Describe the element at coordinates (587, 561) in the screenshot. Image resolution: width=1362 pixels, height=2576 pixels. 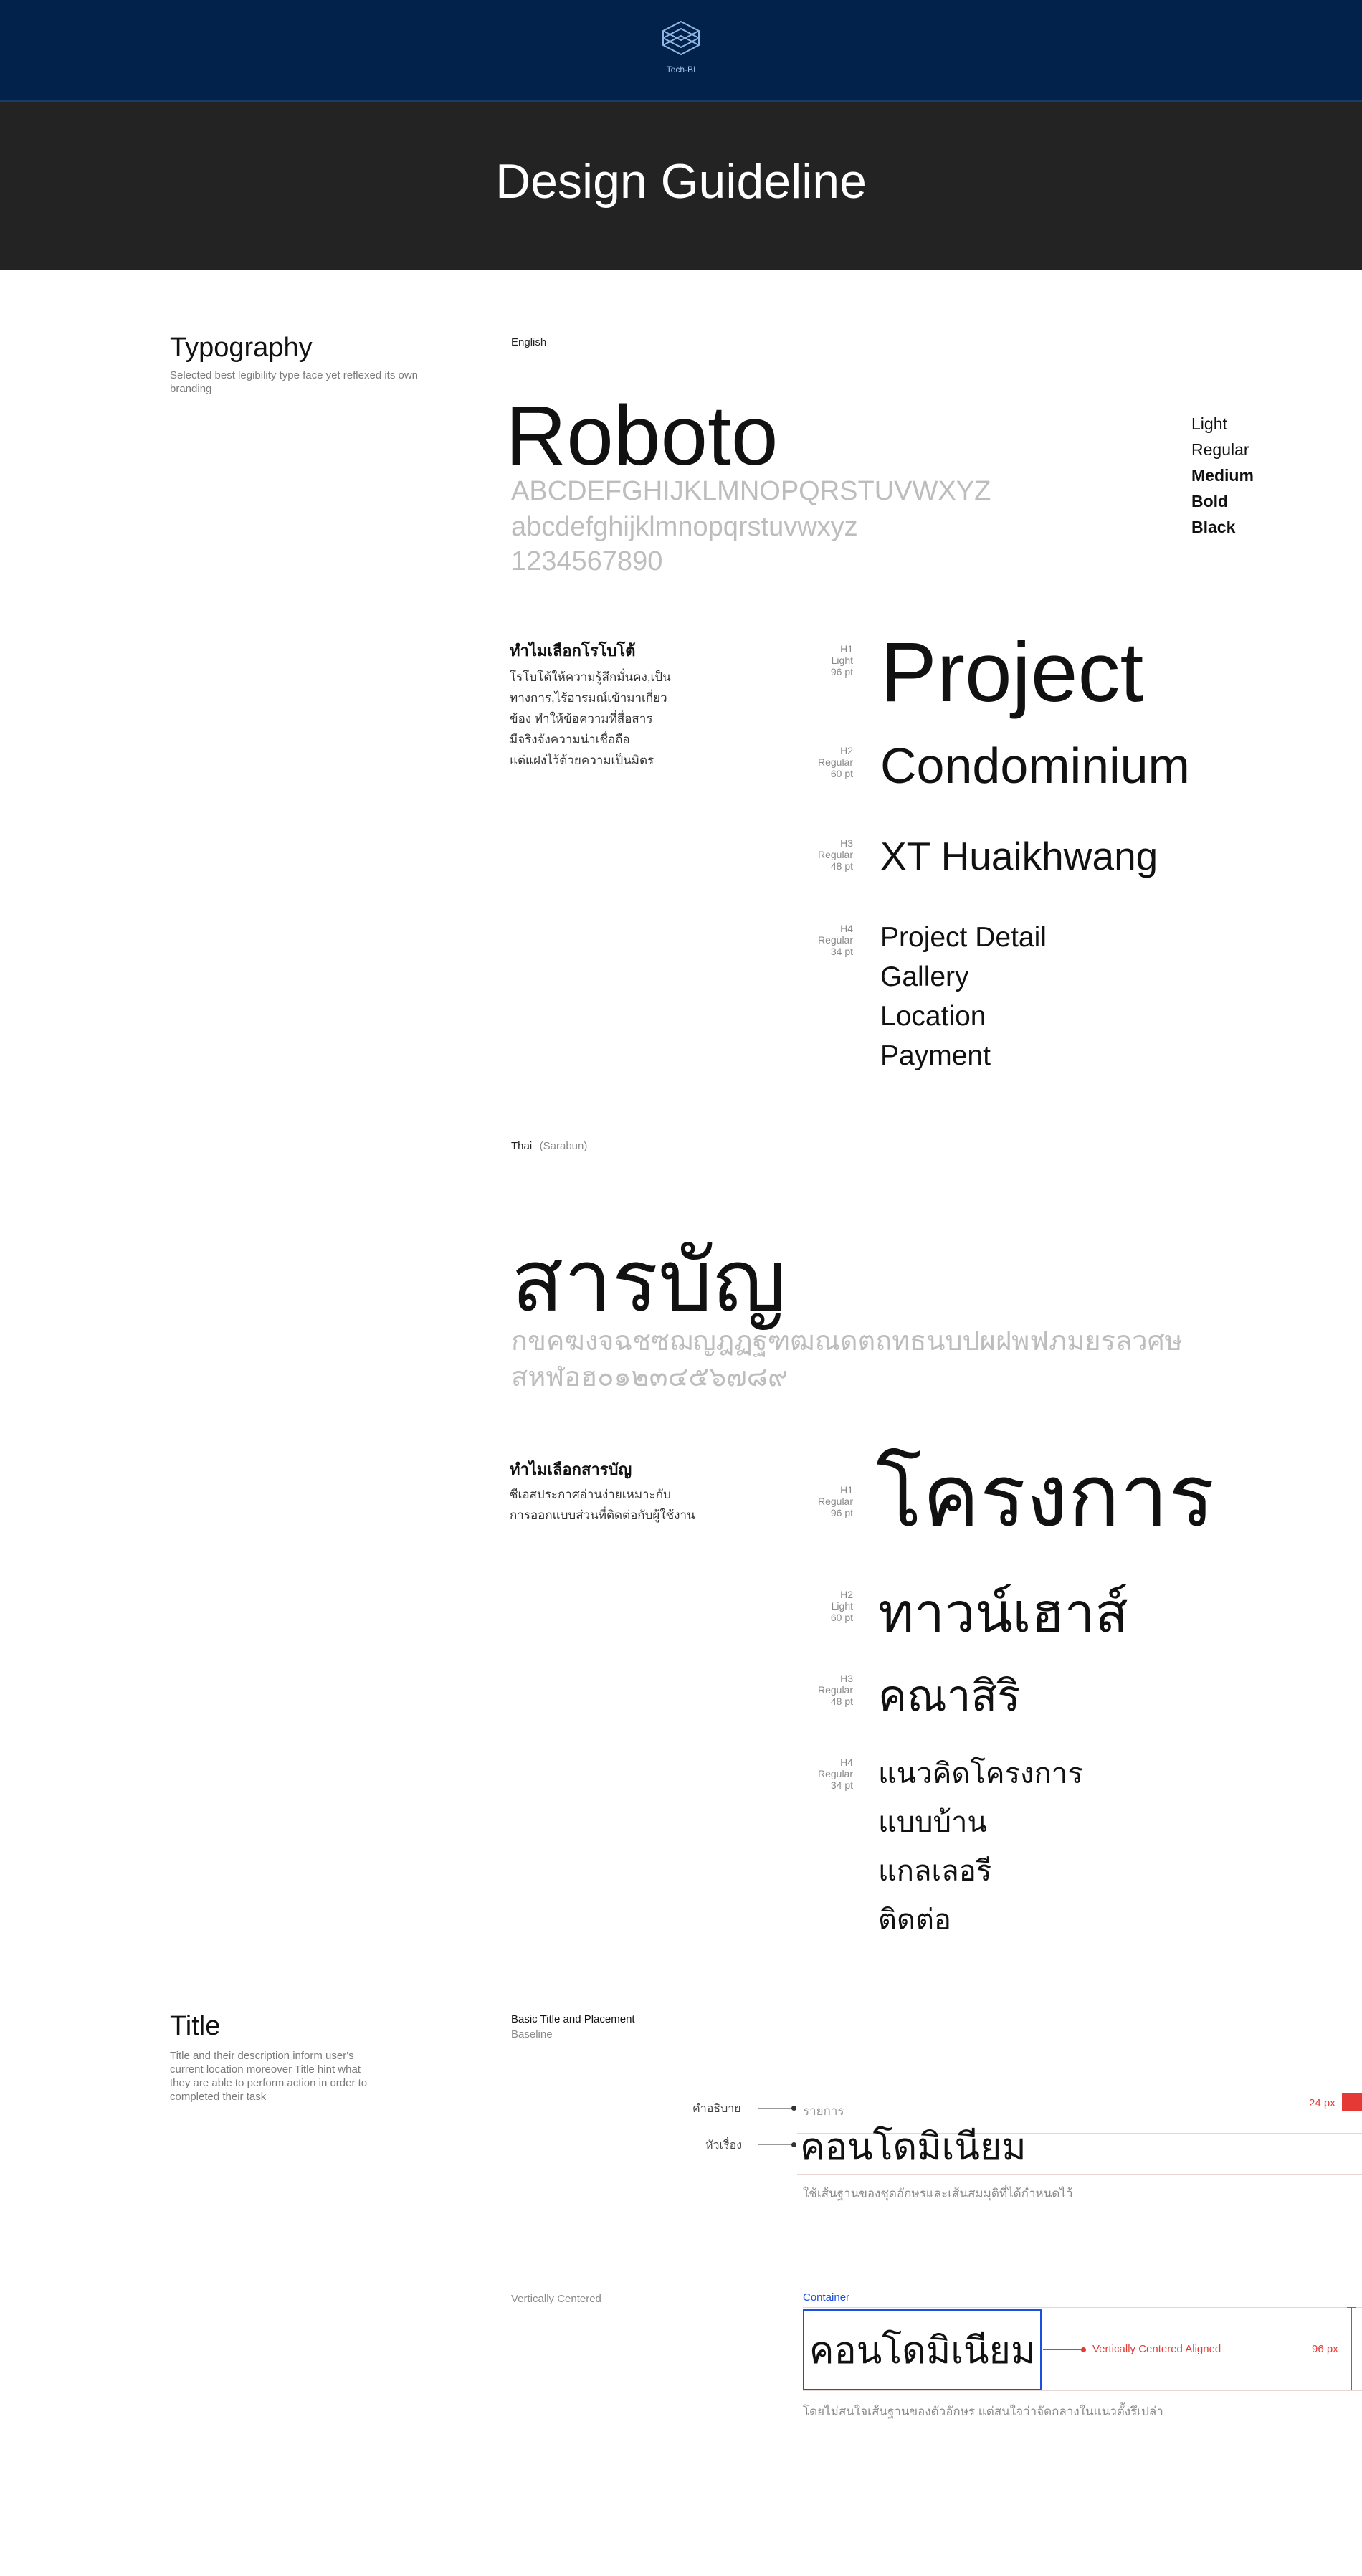
I see `digit-glyphs: 1234567890` at that location.